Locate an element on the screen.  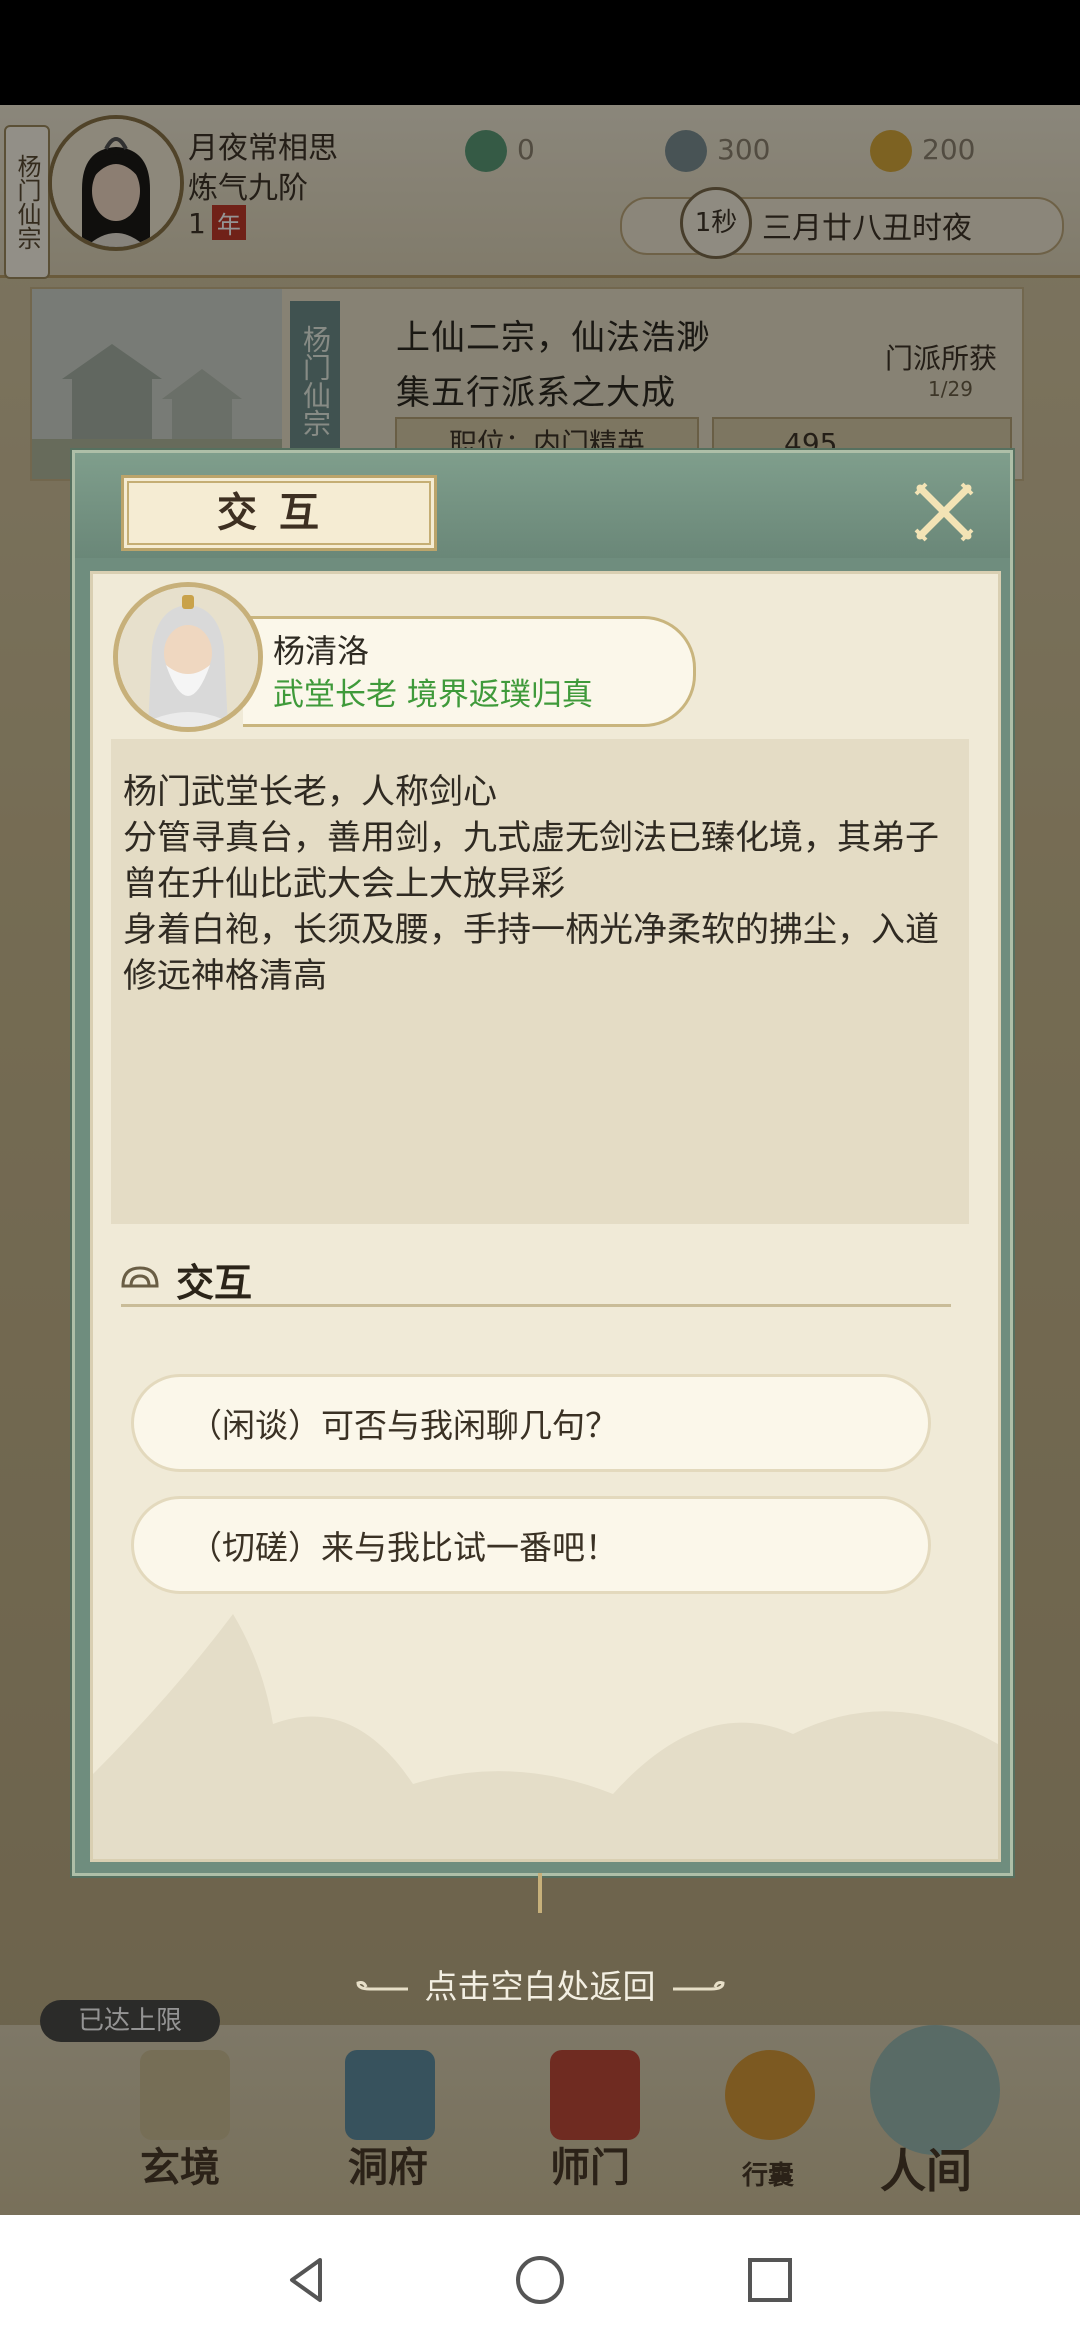
back-button is located at coordinates (308, 2280).